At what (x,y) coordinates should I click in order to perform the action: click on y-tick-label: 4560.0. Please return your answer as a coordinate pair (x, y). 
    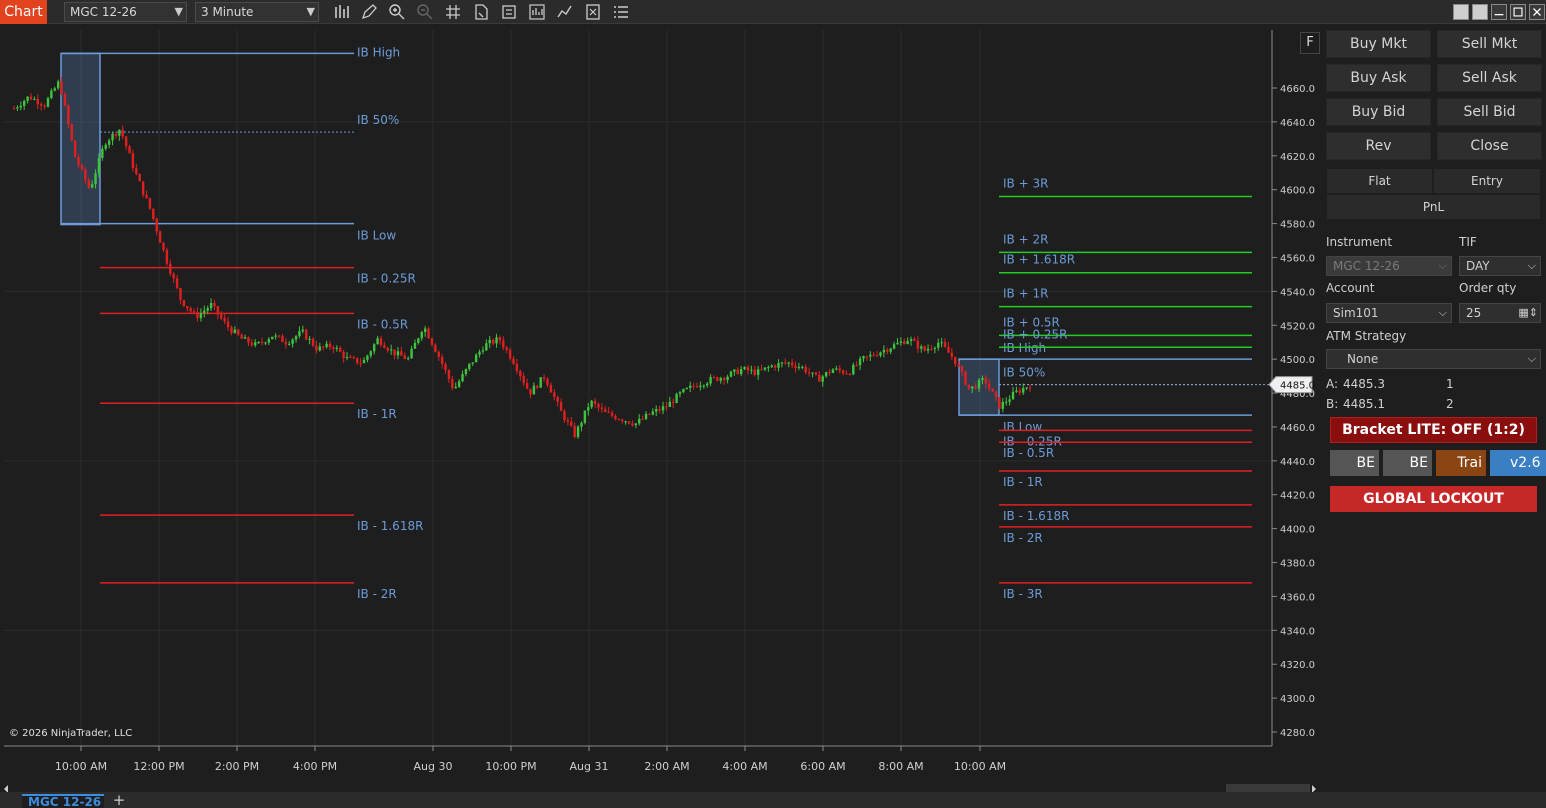
    Looking at the image, I should click on (1297, 258).